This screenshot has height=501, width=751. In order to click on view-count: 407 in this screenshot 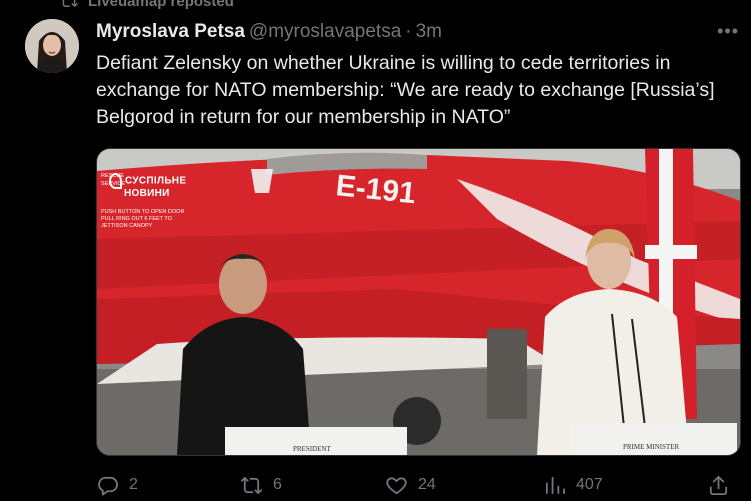, I will do `click(589, 484)`.